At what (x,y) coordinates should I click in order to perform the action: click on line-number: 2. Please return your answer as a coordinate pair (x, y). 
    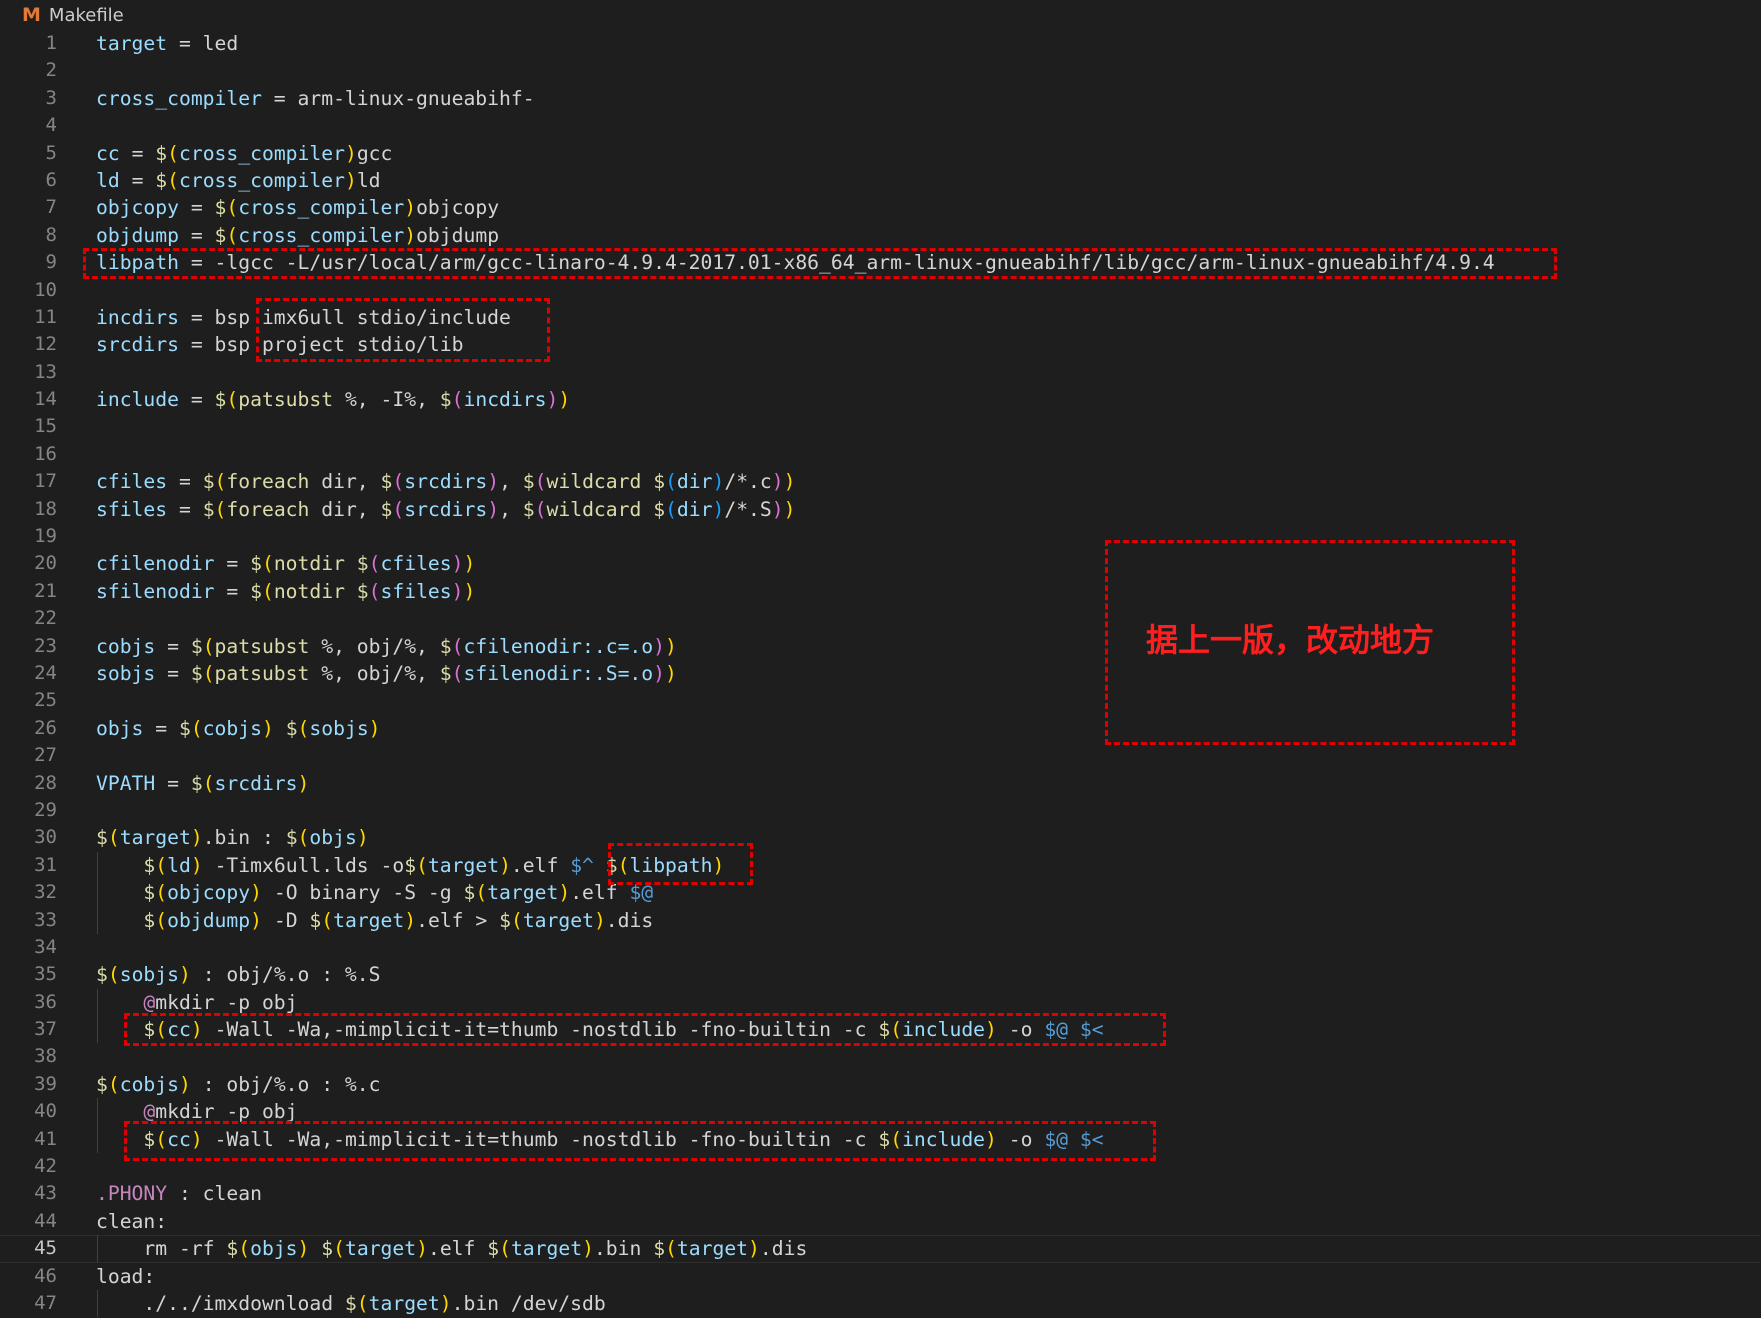
    Looking at the image, I should click on (51, 70).